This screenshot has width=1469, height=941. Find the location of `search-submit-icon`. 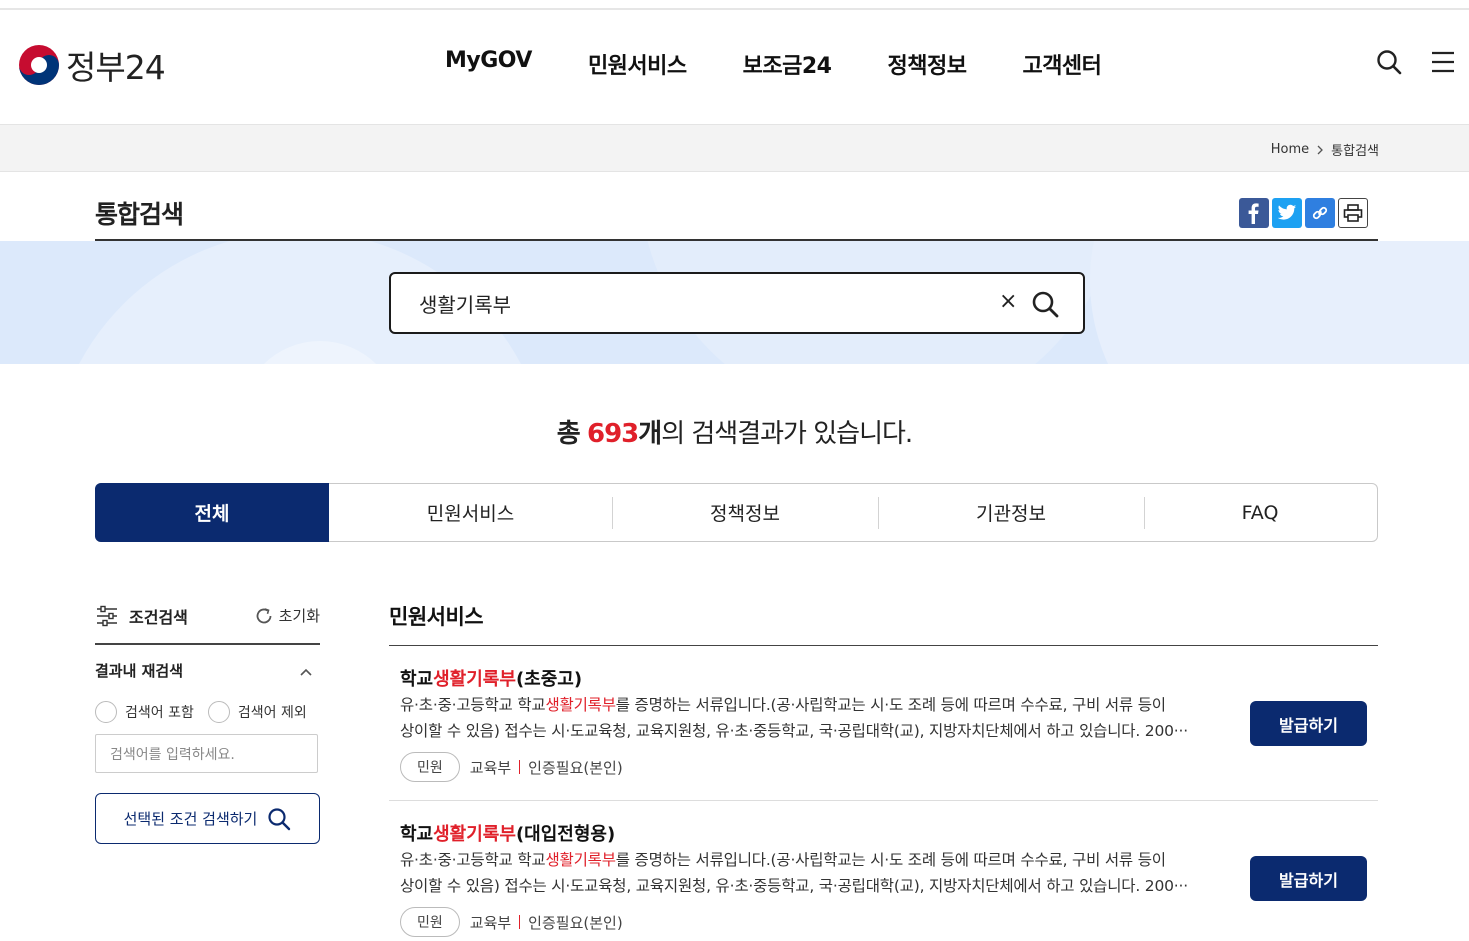

search-submit-icon is located at coordinates (1045, 306).